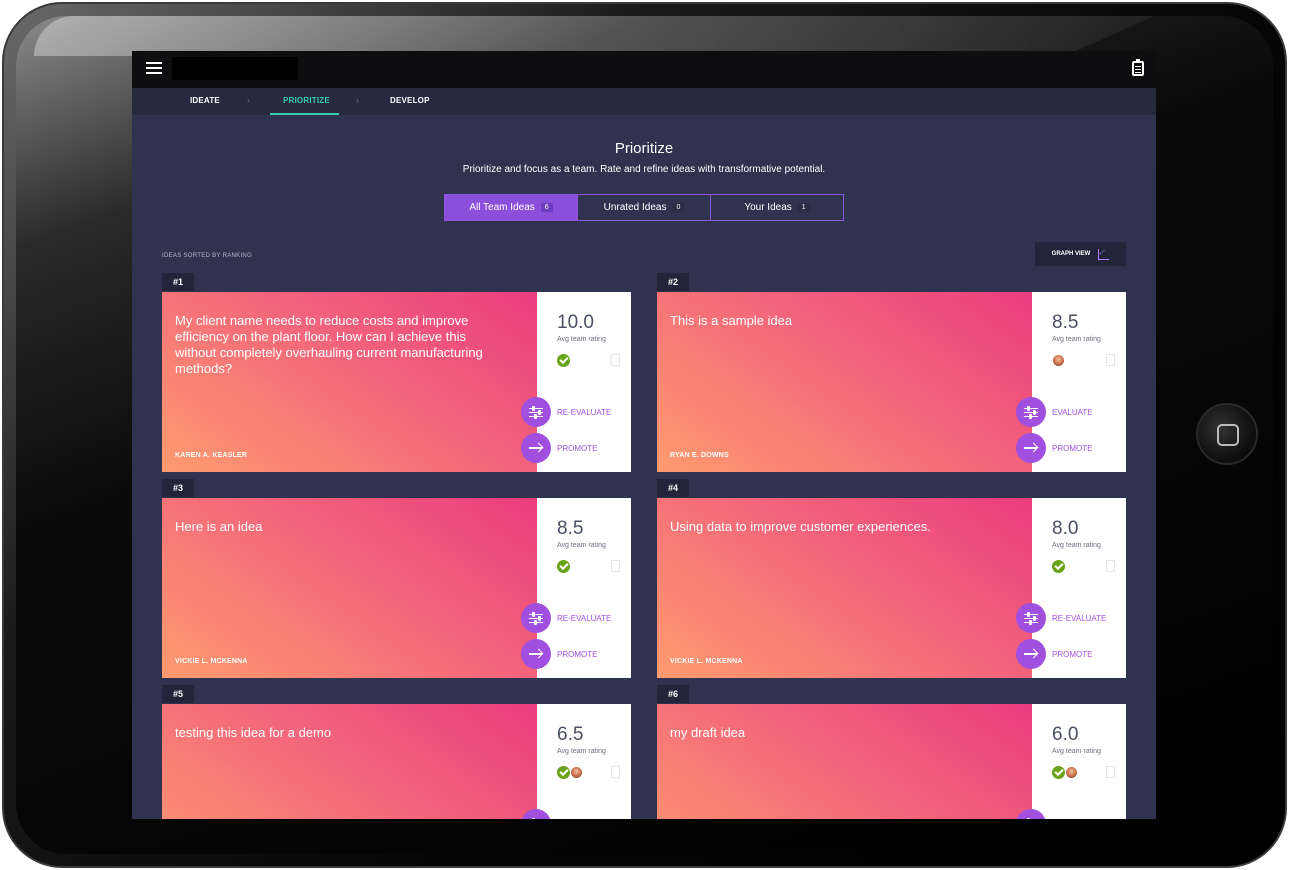 The height and width of the screenshot is (870, 1289). What do you see at coordinates (219, 526) in the screenshot?
I see `idea-text: Here is an idea` at bounding box center [219, 526].